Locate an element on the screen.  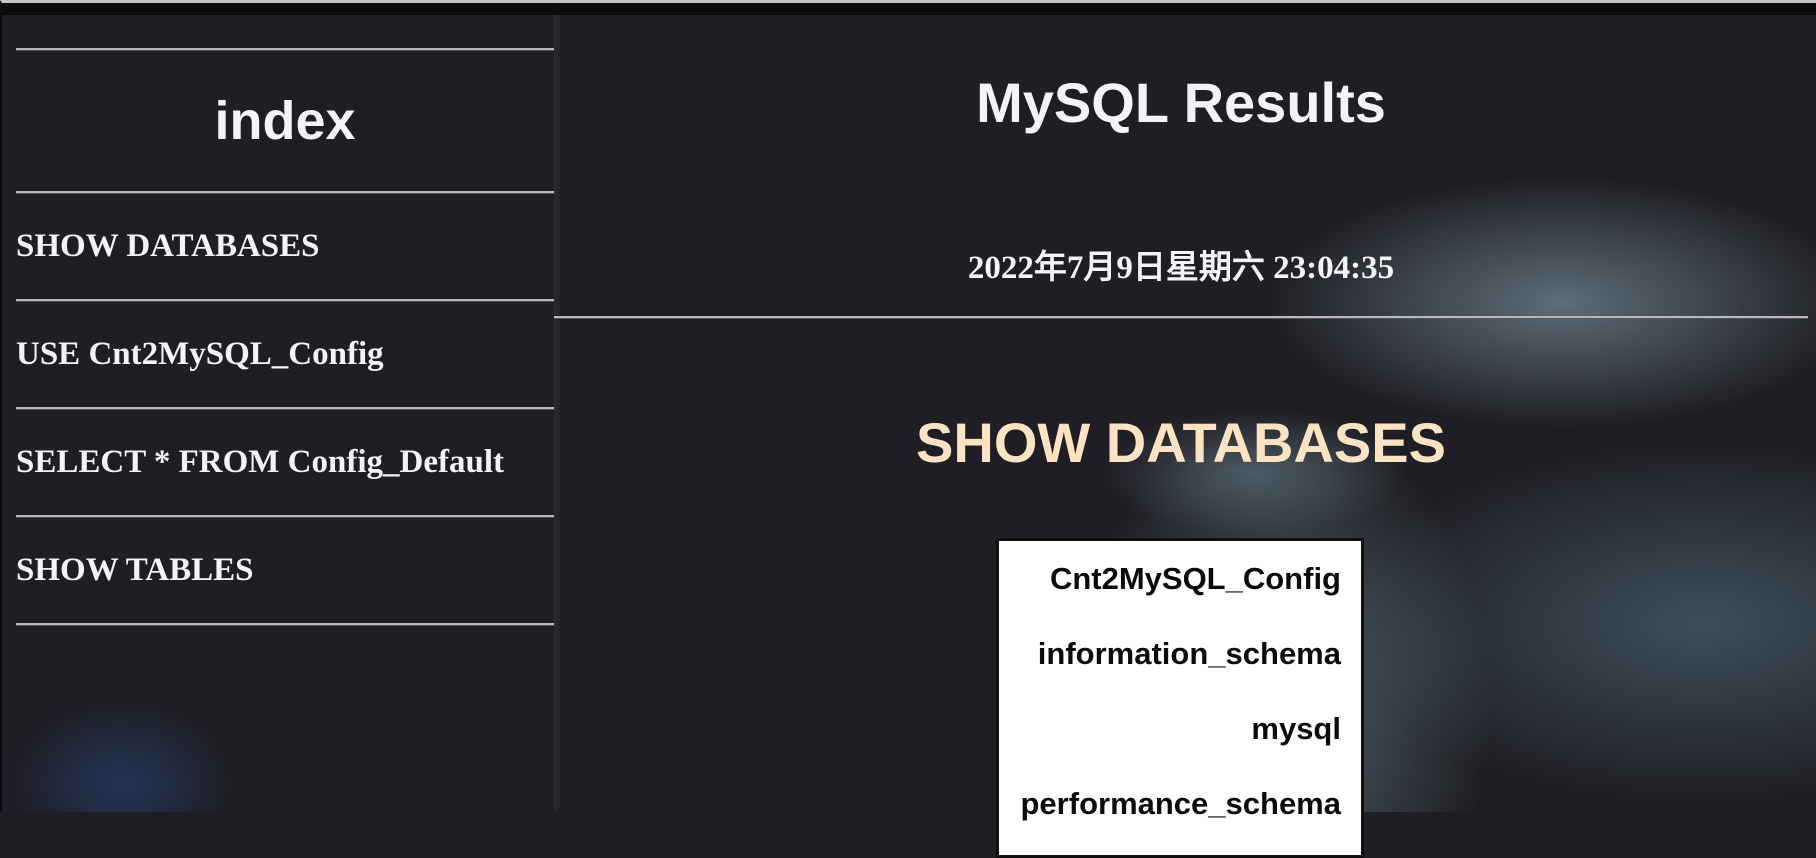
sidebar-item-show-databases: SHOW DATABASES is located at coordinates (285, 246).